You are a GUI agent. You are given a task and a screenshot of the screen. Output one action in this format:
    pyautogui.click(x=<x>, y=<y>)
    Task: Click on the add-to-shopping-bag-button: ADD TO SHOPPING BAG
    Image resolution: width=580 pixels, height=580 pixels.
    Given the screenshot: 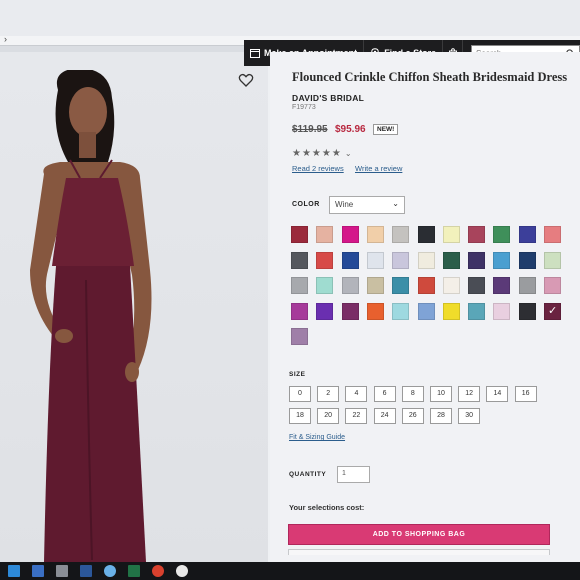 What is the action you would take?
    pyautogui.click(x=419, y=534)
    